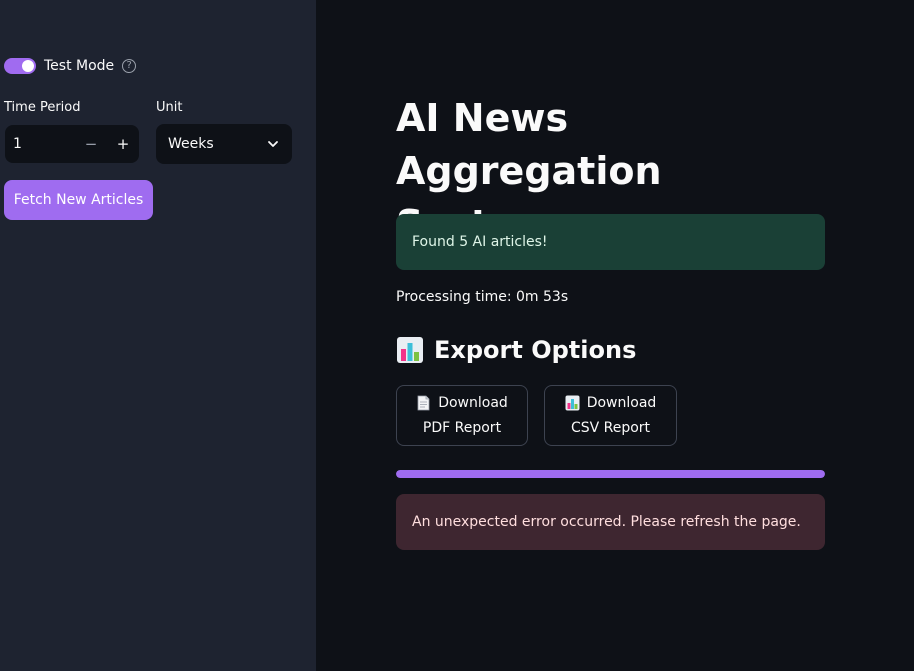 This screenshot has height=671, width=914. Describe the element at coordinates (40, 144) in the screenshot. I see `time-period-value: 1` at that location.